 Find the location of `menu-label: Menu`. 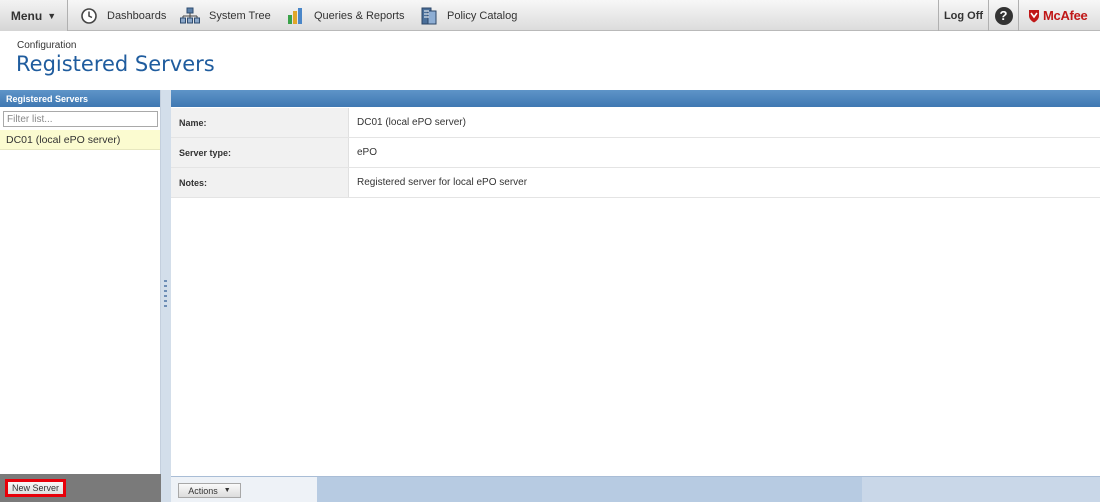

menu-label: Menu is located at coordinates (26, 15).